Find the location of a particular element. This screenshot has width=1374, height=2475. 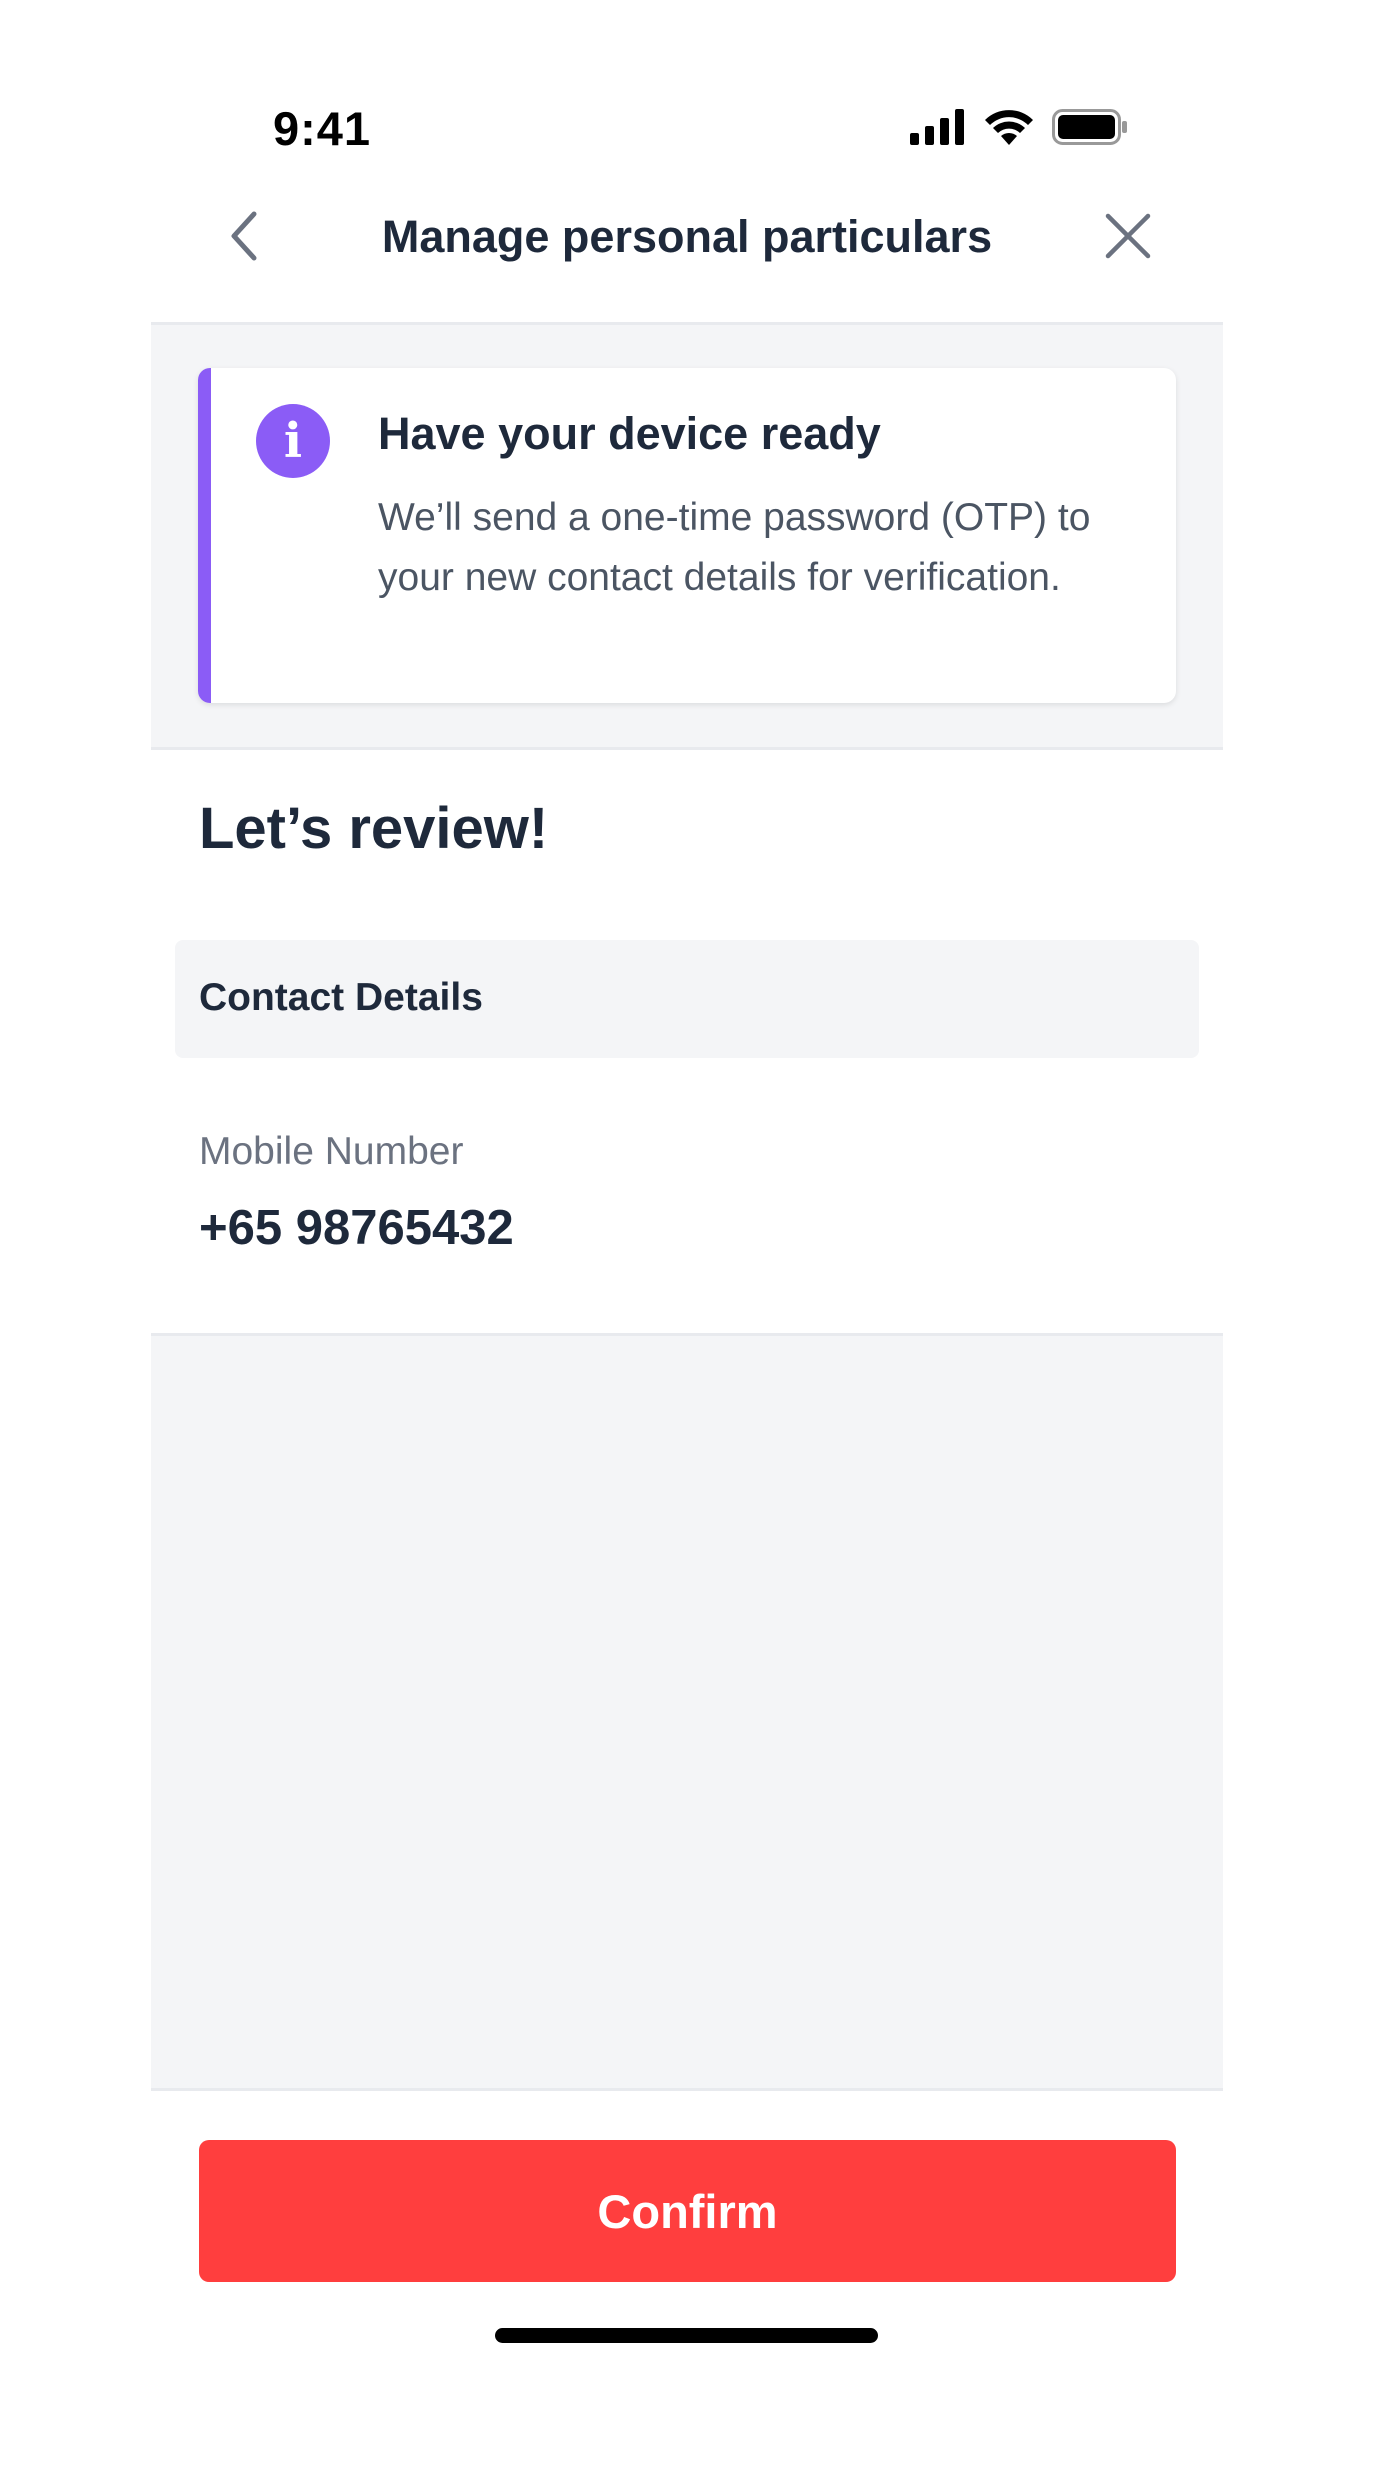

close-icon is located at coordinates (1128, 238).